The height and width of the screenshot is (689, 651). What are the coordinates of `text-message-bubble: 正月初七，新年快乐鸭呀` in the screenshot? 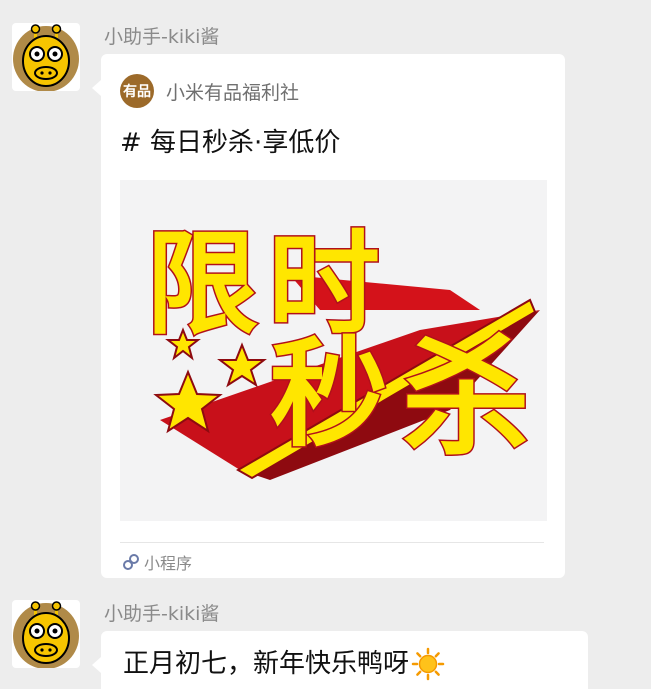 It's located at (340, 660).